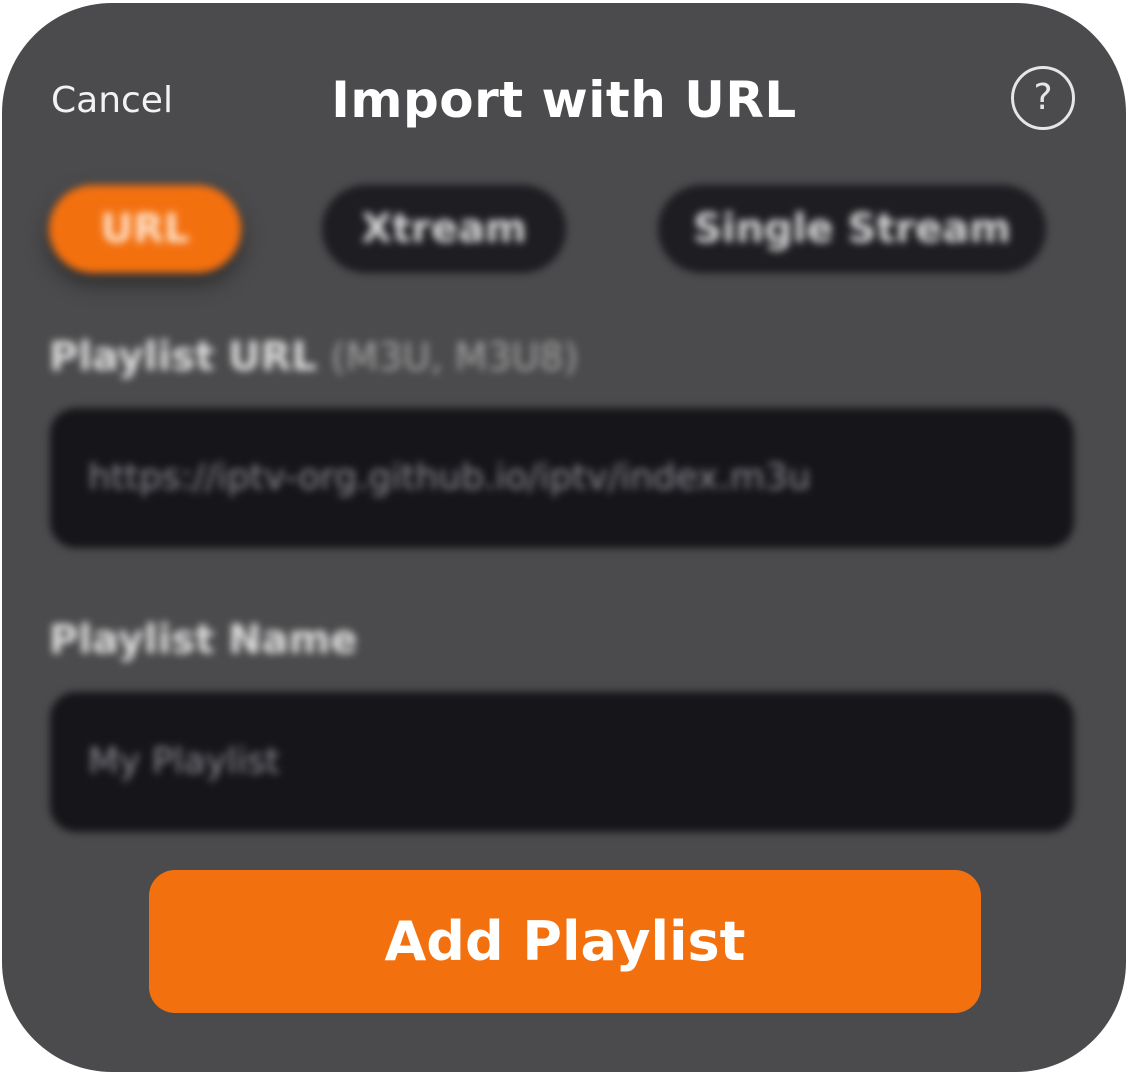  What do you see at coordinates (565, 941) in the screenshot?
I see `add-playlist-button: Add Playlist` at bounding box center [565, 941].